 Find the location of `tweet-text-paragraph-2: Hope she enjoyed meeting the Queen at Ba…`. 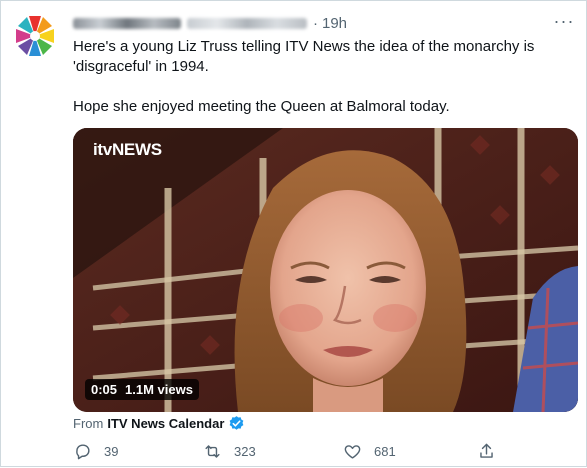

tweet-text-paragraph-2: Hope she enjoyed meeting the Queen at Ba… is located at coordinates (261, 106).